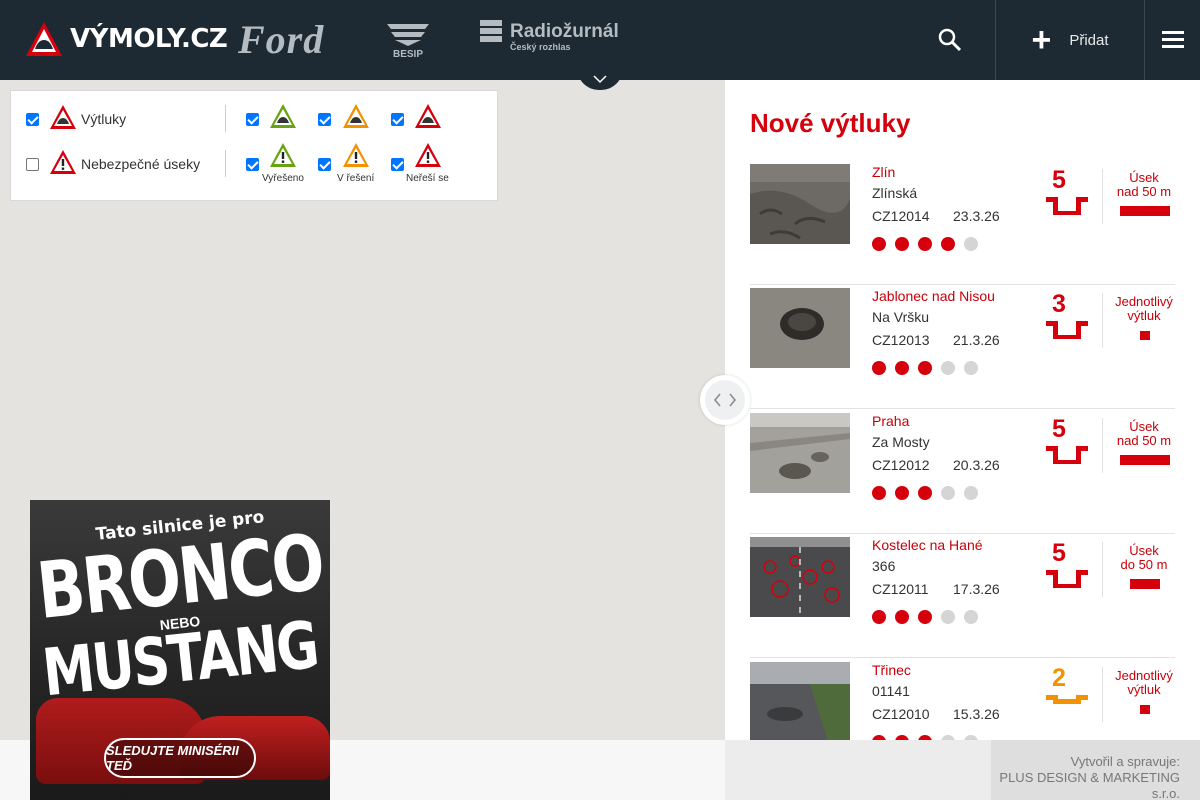 This screenshot has height=800, width=1200. I want to click on besip-text: BESIP, so click(407, 54).